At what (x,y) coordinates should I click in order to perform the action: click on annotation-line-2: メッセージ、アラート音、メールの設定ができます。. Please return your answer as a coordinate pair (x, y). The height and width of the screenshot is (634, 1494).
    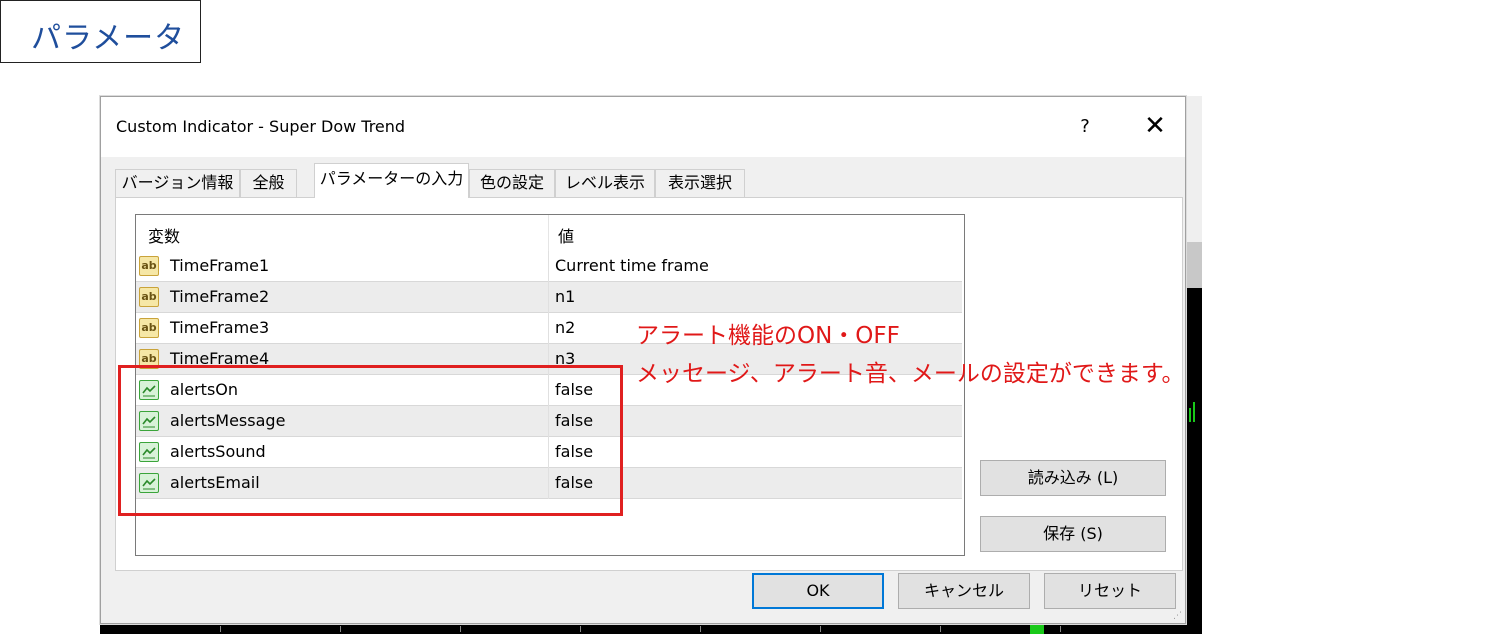
    Looking at the image, I should click on (910, 374).